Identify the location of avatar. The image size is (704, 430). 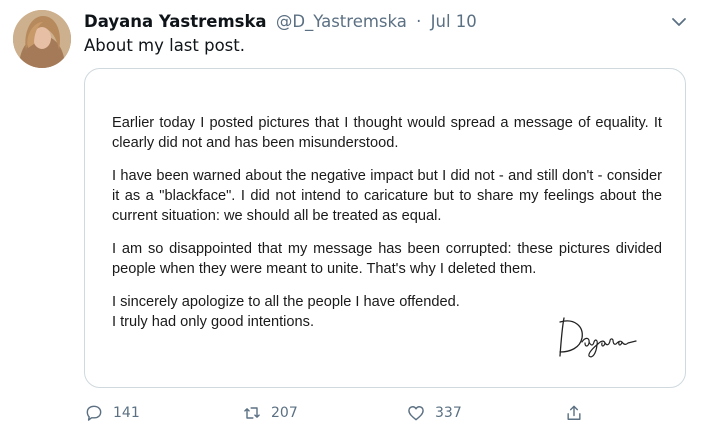
(42, 39).